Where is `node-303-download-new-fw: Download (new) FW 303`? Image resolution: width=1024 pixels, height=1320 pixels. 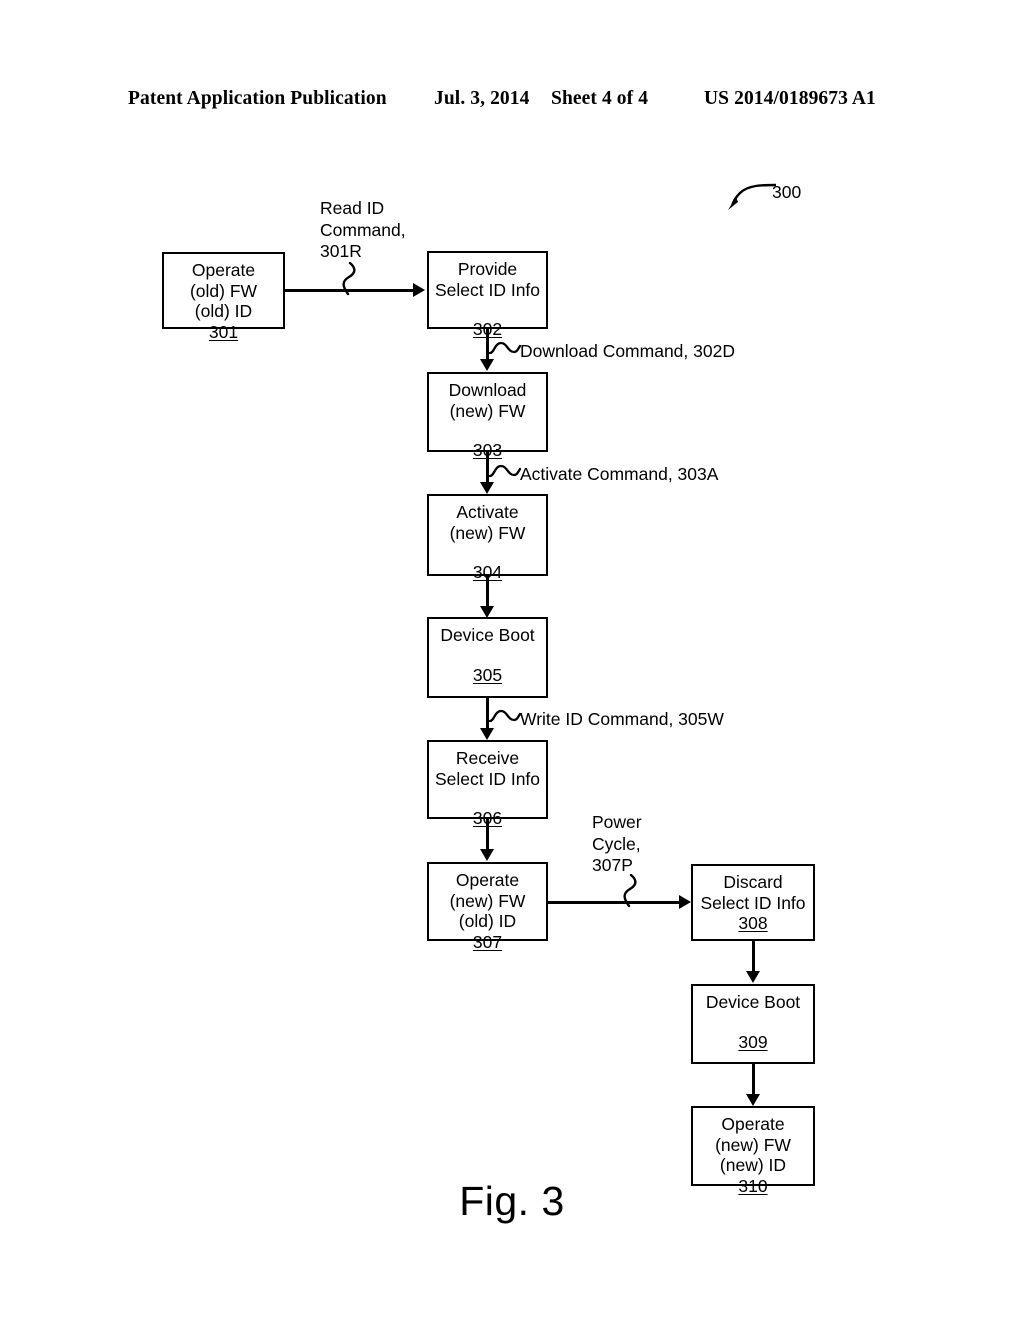 node-303-download-new-fw: Download (new) FW 303 is located at coordinates (487, 416).